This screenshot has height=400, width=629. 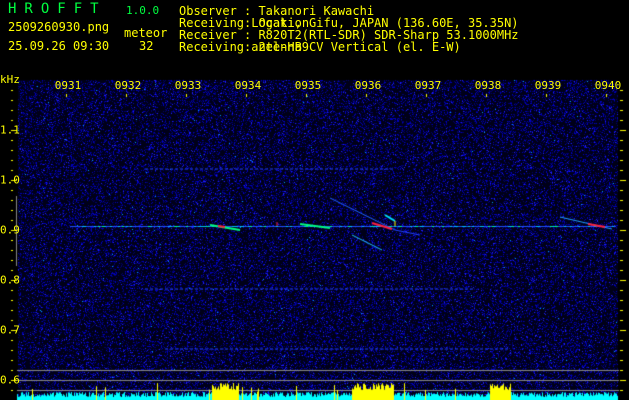 What do you see at coordinates (488, 85) in the screenshot?
I see `x-tick-label: 0938` at bounding box center [488, 85].